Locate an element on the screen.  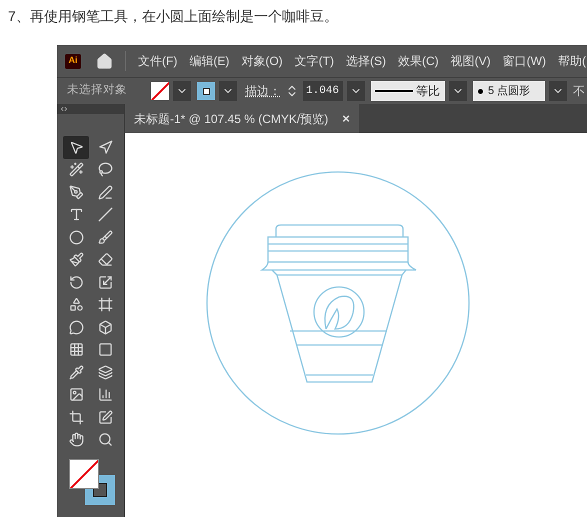
hand-icon is located at coordinates (76, 440).